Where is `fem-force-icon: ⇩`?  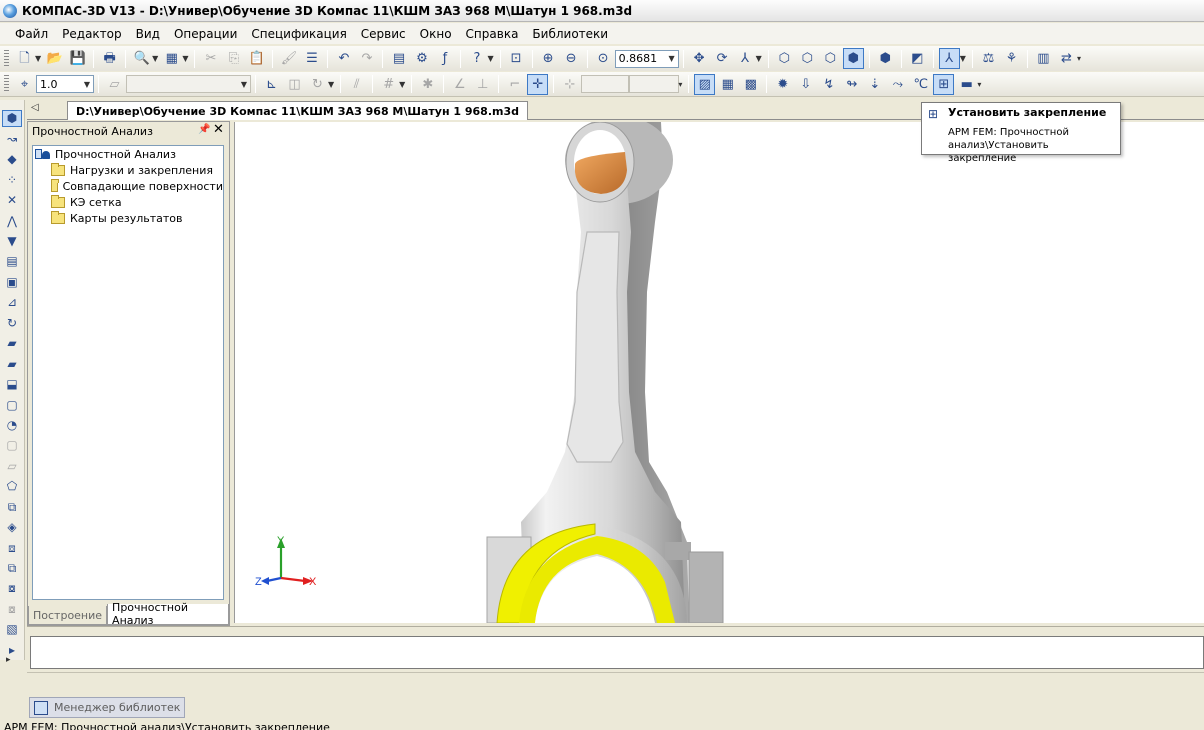 fem-force-icon: ⇩ is located at coordinates (805, 84).